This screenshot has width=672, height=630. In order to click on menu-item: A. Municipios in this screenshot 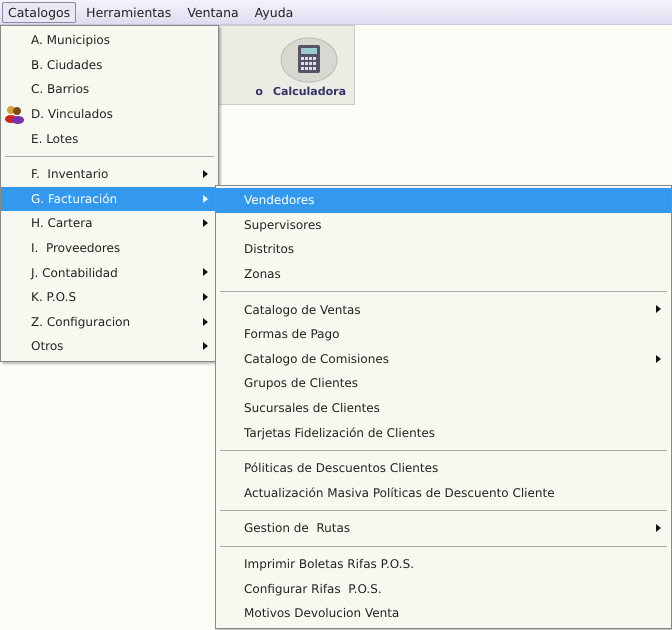, I will do `click(109, 40)`.